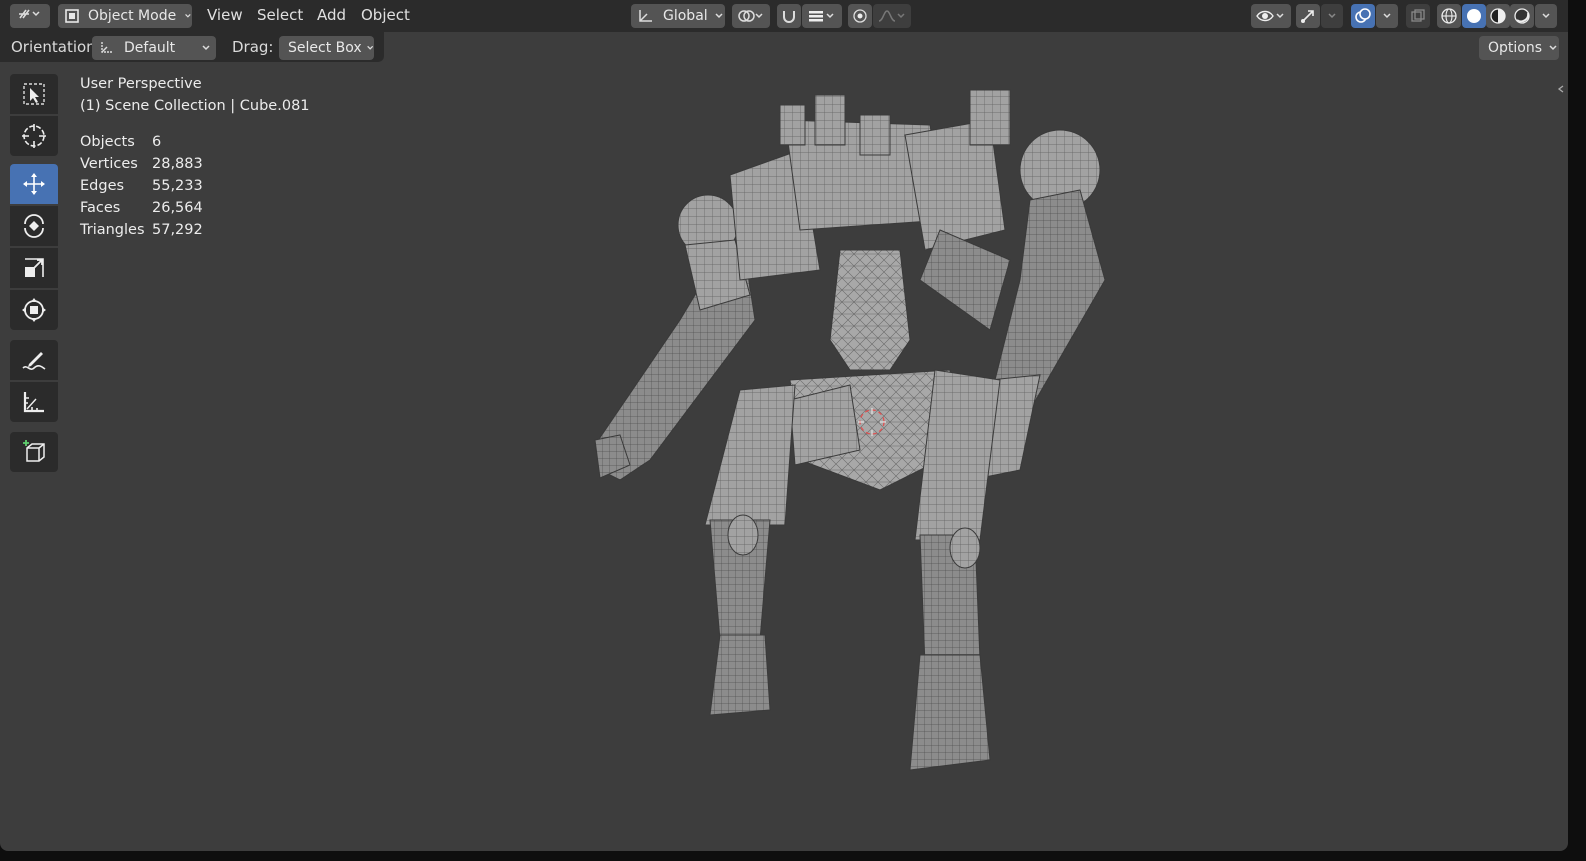 The height and width of the screenshot is (861, 1586). What do you see at coordinates (177, 208) in the screenshot?
I see `stat-value: 26,564` at bounding box center [177, 208].